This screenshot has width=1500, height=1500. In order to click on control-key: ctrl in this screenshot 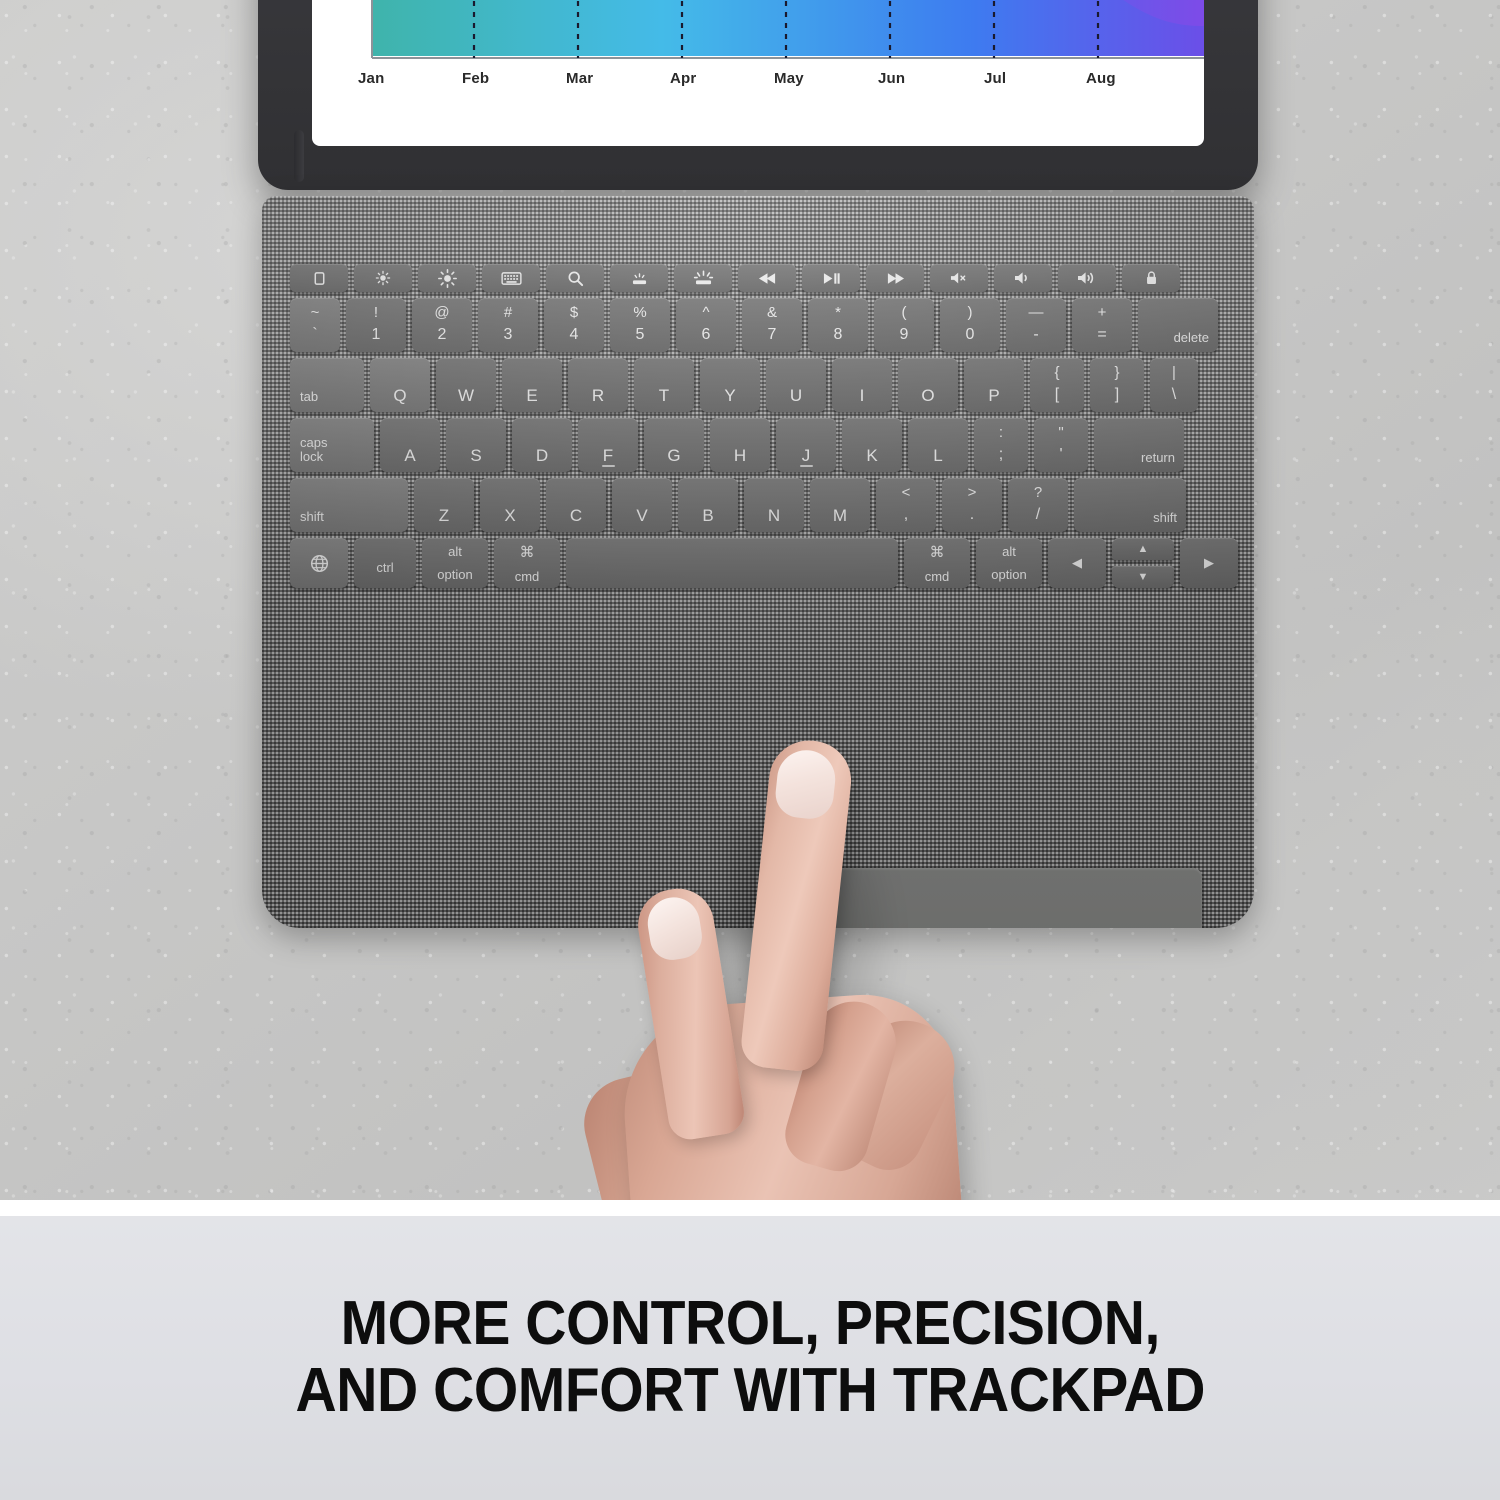, I will do `click(385, 563)`.